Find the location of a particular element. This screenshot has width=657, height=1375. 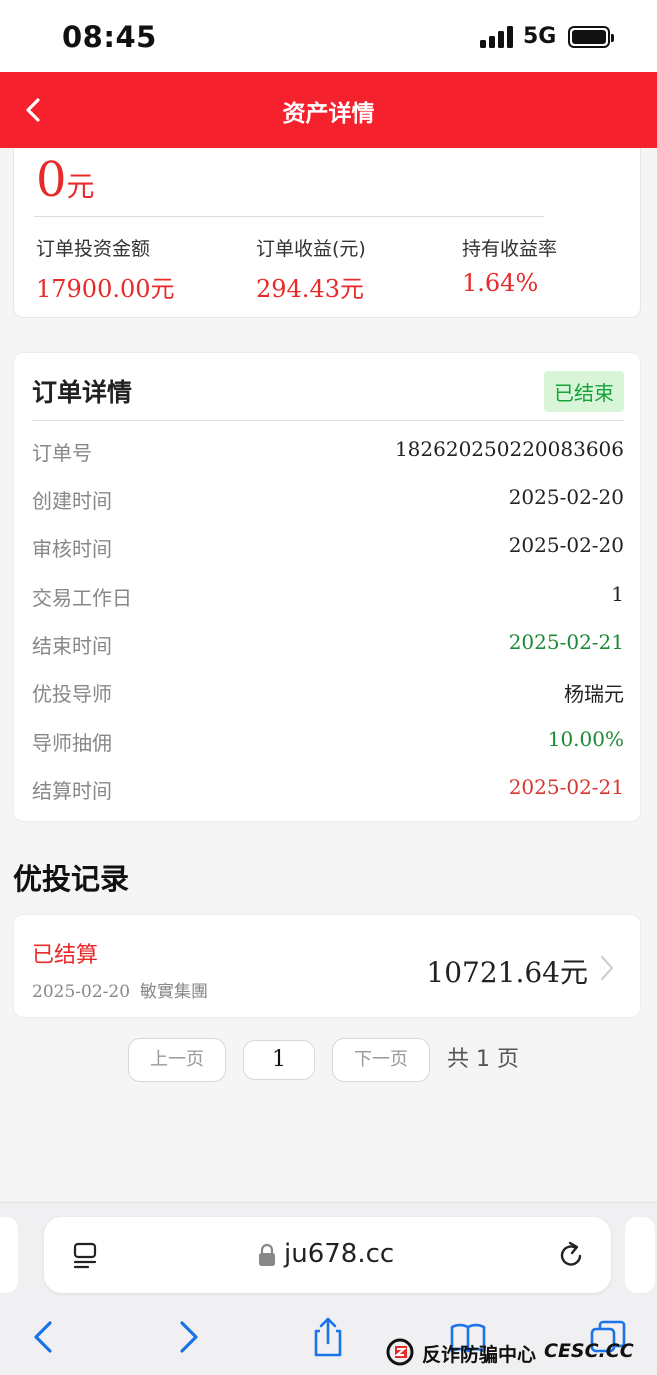

record-meta: 2025-02-20 敏實集團 is located at coordinates (120, 989).